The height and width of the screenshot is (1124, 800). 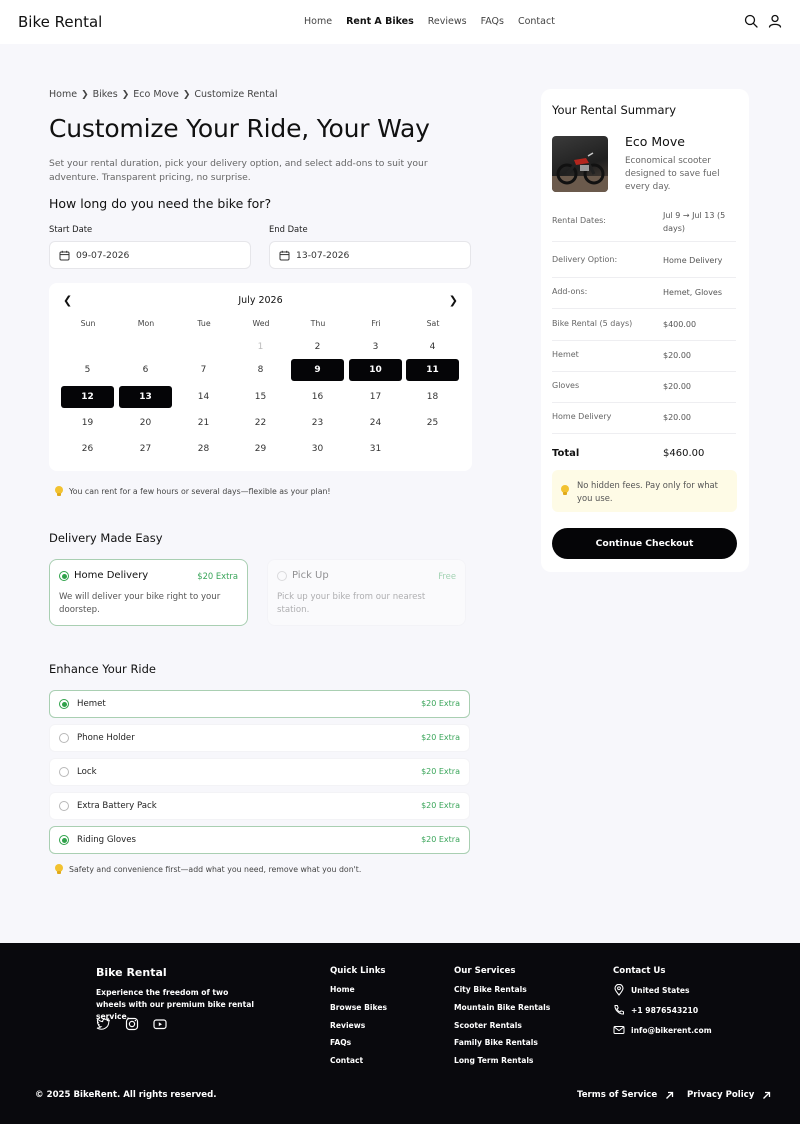 What do you see at coordinates (105, 94) in the screenshot?
I see `breadcrumb-bikes: Bikes` at bounding box center [105, 94].